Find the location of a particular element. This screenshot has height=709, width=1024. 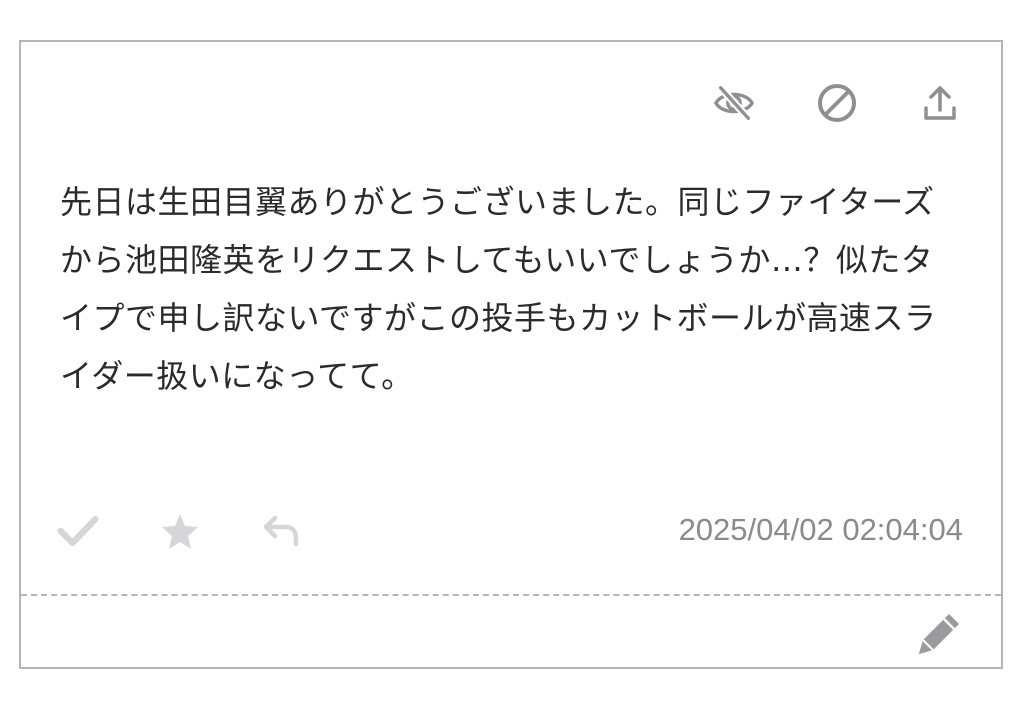

pencil-icon is located at coordinates (939, 634).